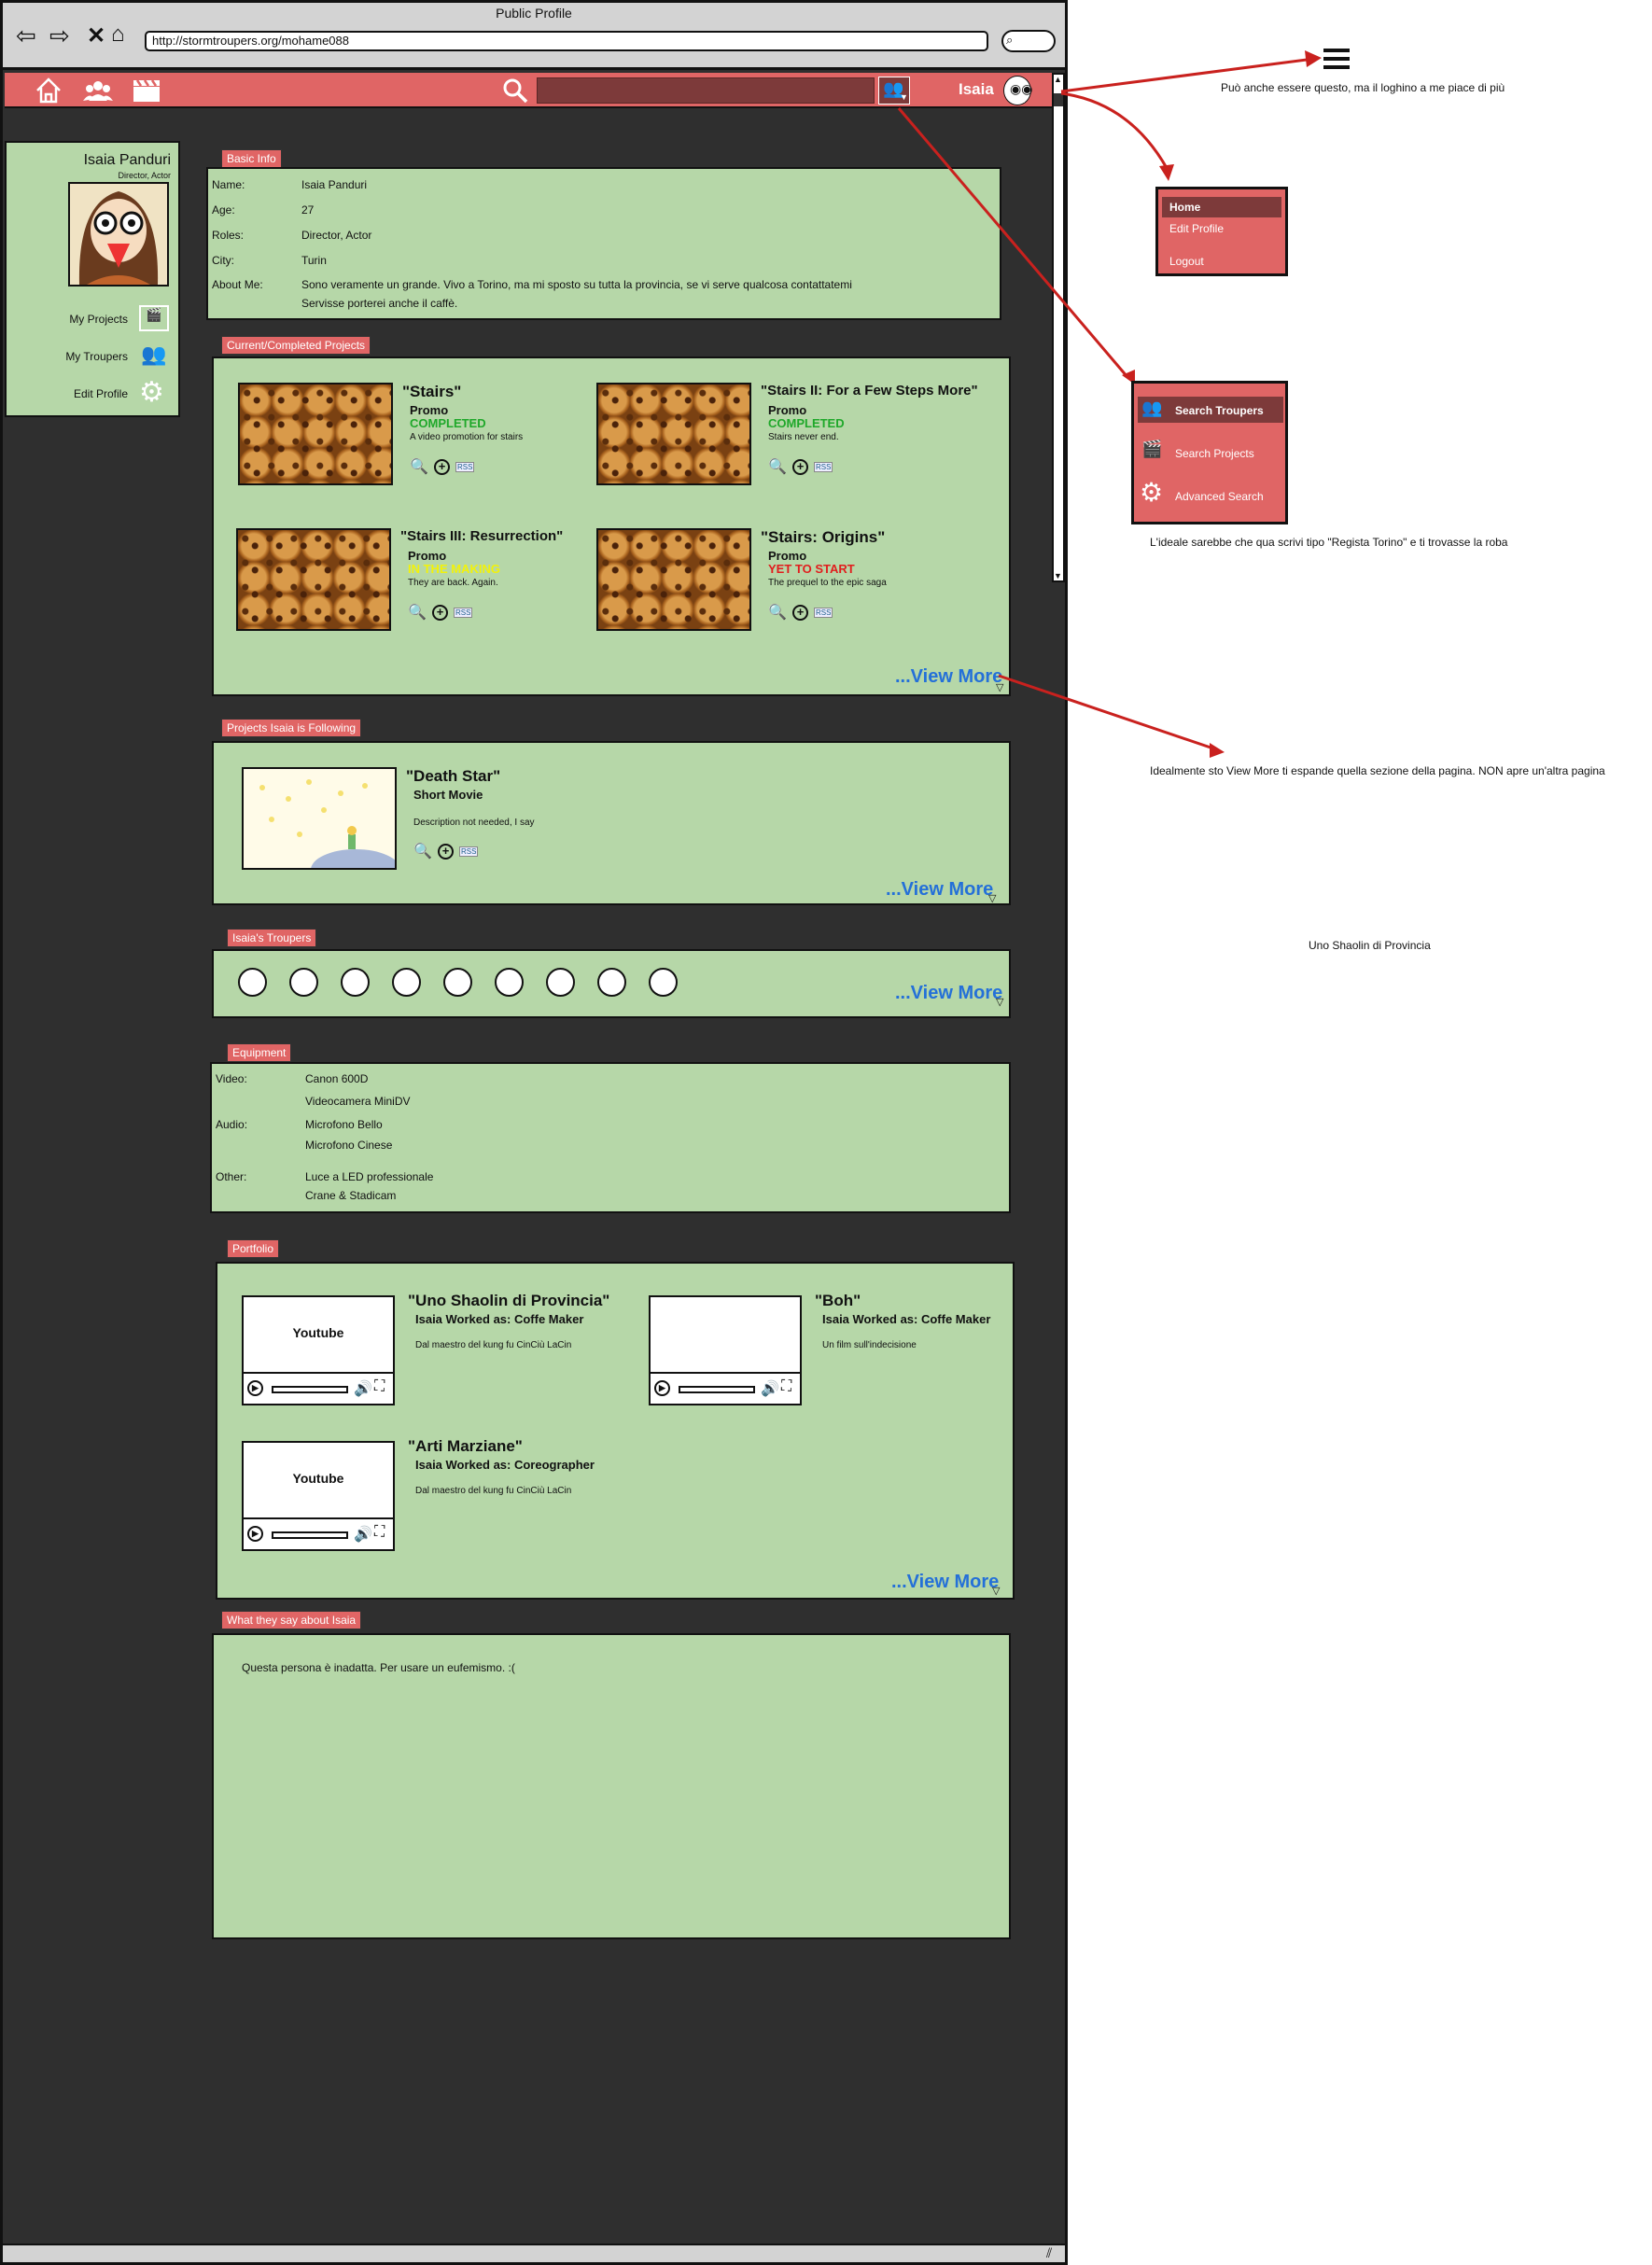 This screenshot has height=2265, width=1652. I want to click on portfolio-role: Isaia Worked as: Coreographer, so click(505, 1465).